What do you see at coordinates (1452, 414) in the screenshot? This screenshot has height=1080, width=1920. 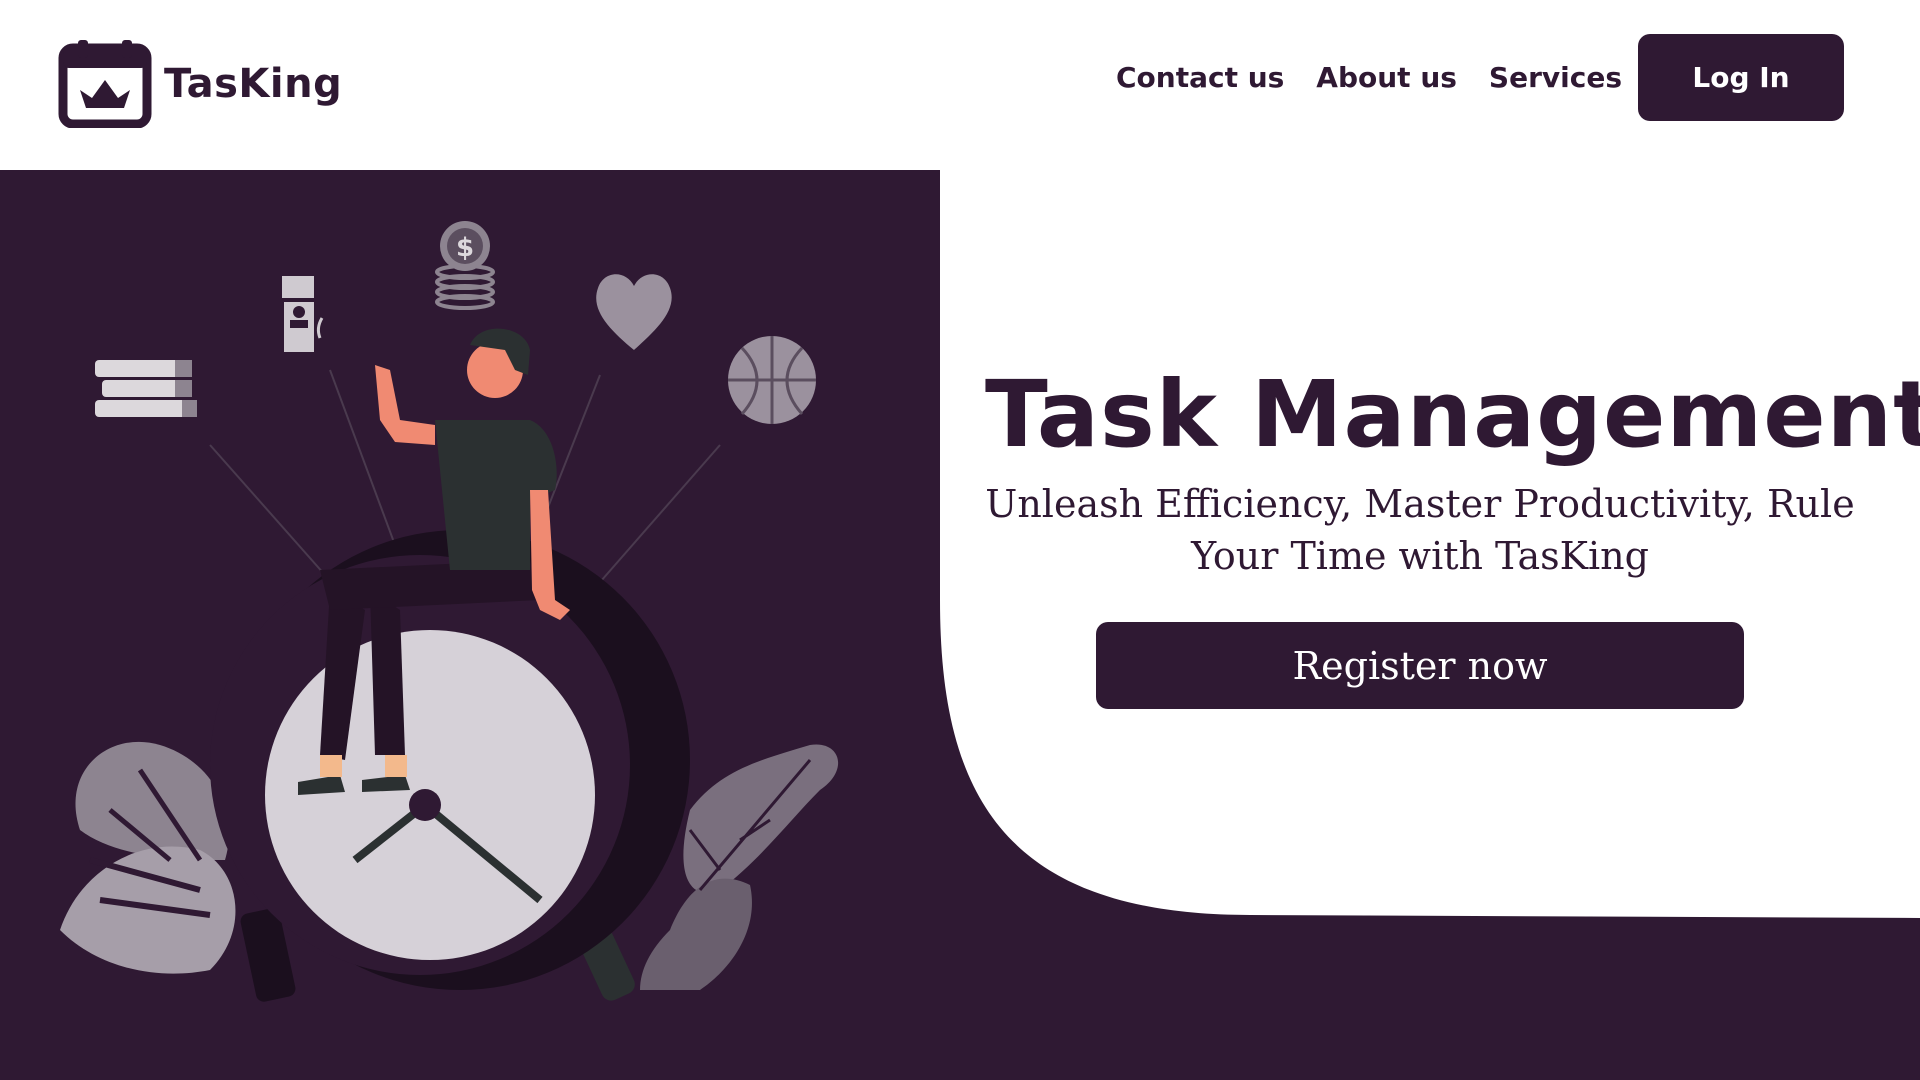 I see `hero-title: Task Management` at bounding box center [1452, 414].